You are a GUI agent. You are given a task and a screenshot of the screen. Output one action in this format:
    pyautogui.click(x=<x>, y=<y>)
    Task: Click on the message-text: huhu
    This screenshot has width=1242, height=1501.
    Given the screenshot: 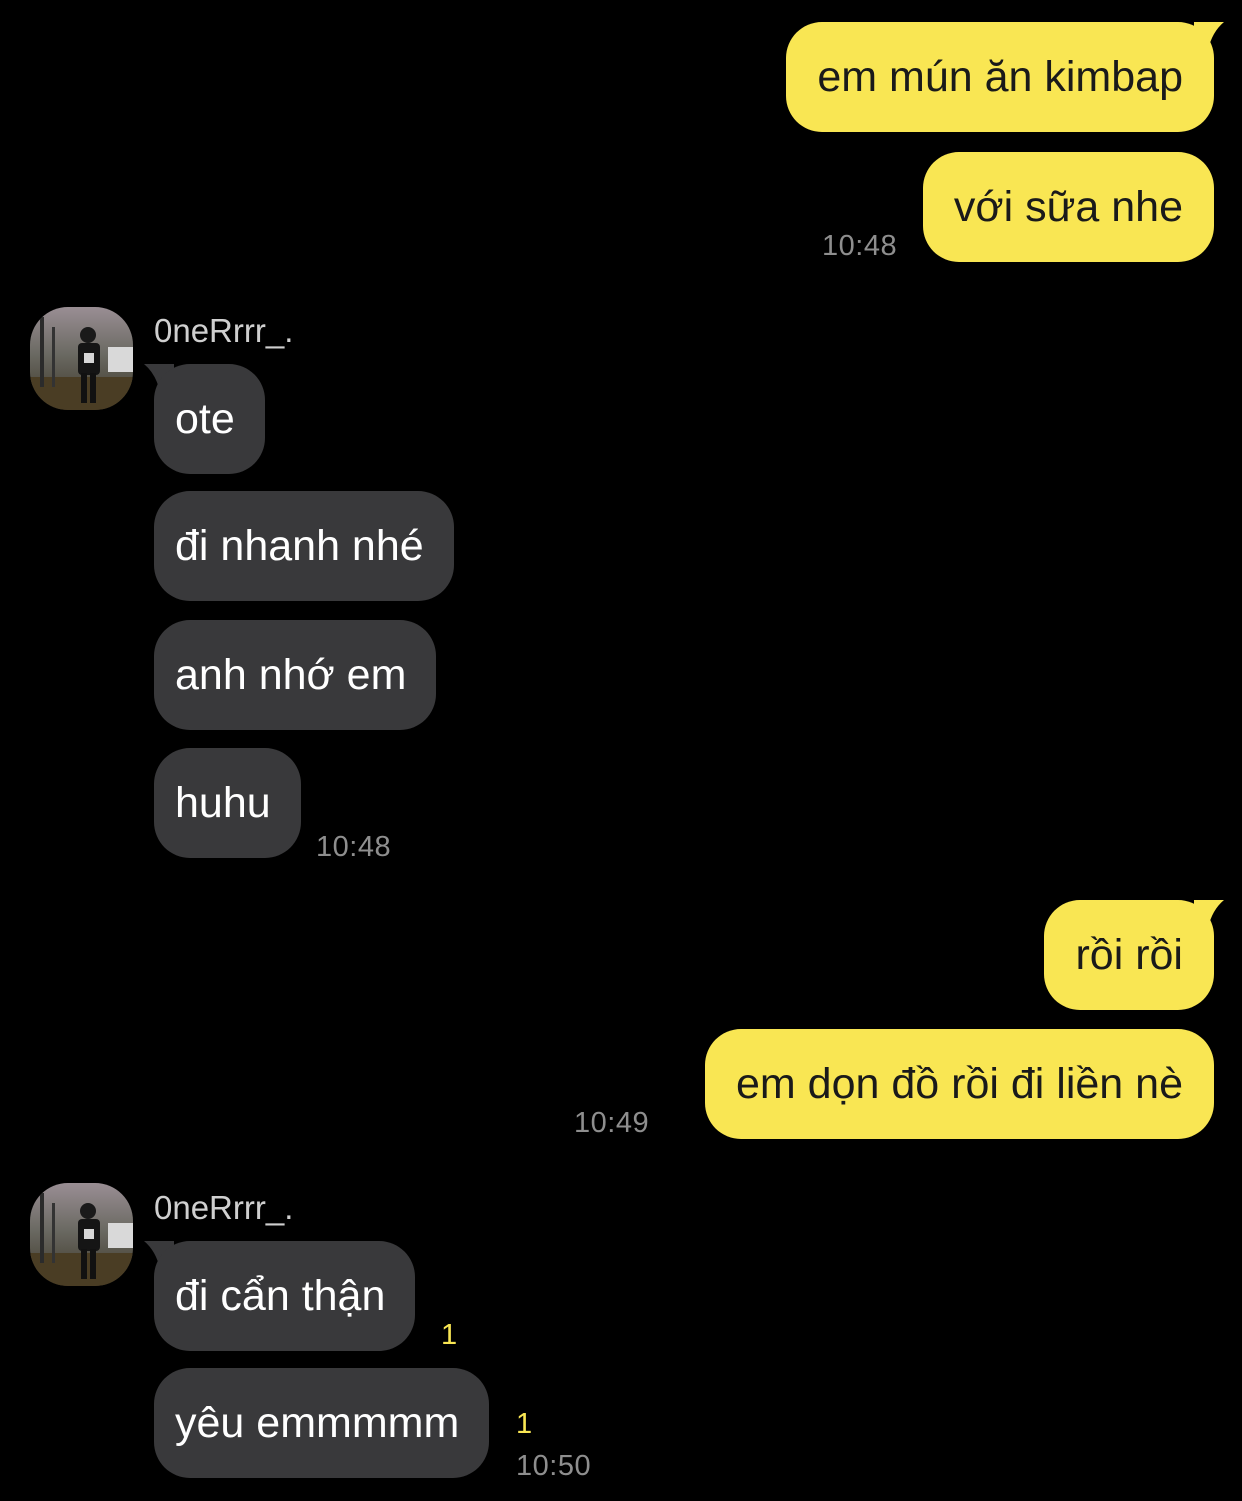 What is the action you would take?
    pyautogui.click(x=223, y=803)
    